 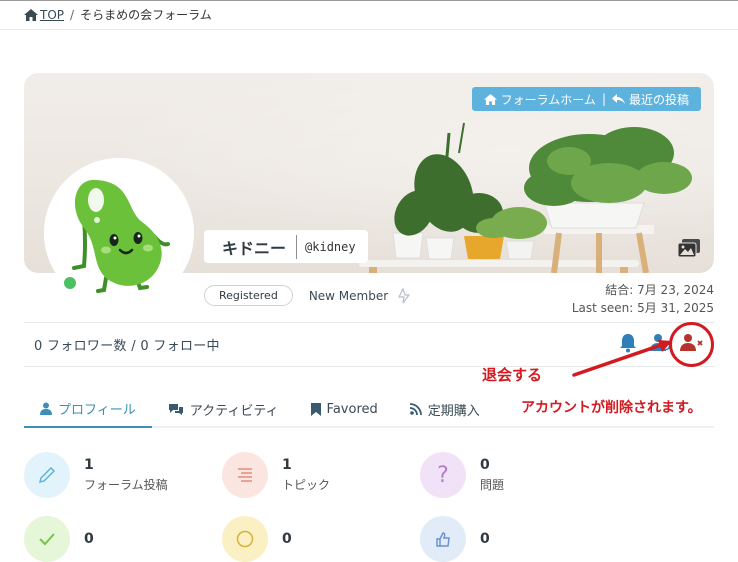 I want to click on tab-profile: プロフィール, so click(x=88, y=409).